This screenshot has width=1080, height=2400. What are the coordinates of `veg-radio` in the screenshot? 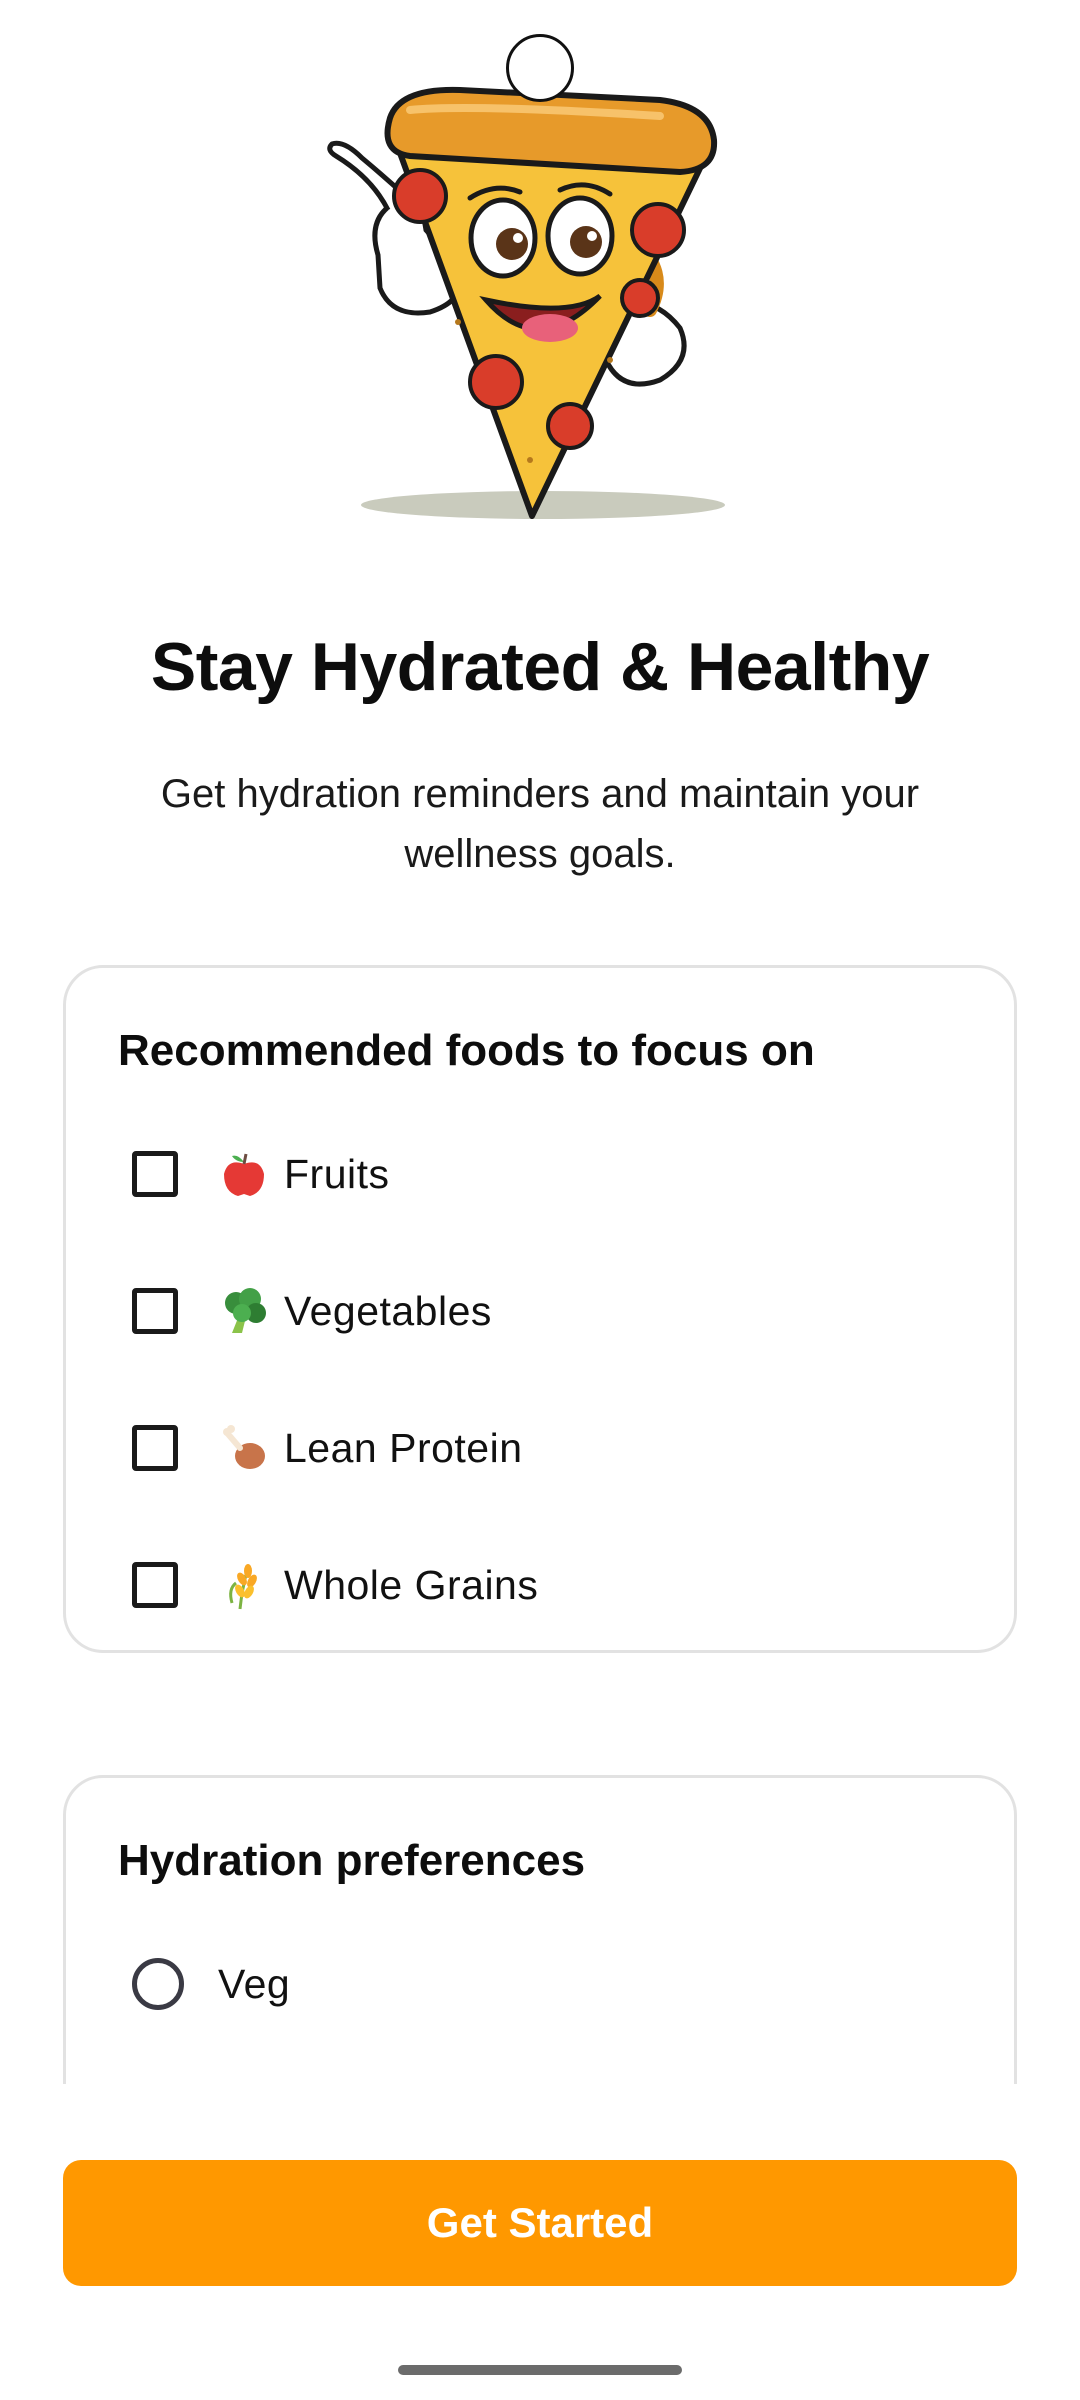 It's located at (158, 1984).